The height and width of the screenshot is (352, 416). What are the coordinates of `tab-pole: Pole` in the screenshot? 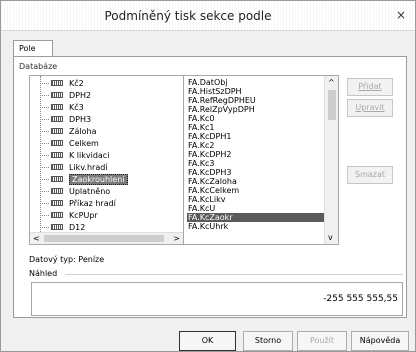 It's located at (33, 48).